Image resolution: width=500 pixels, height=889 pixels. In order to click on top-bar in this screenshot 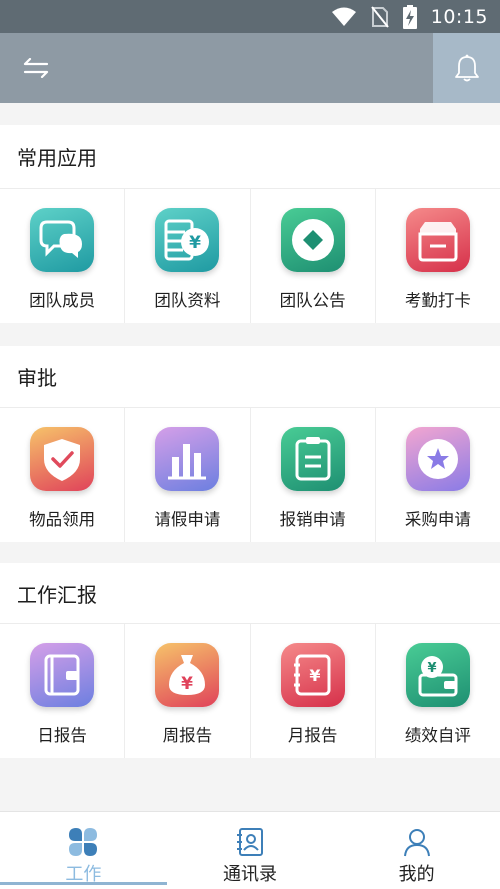, I will do `click(250, 68)`.